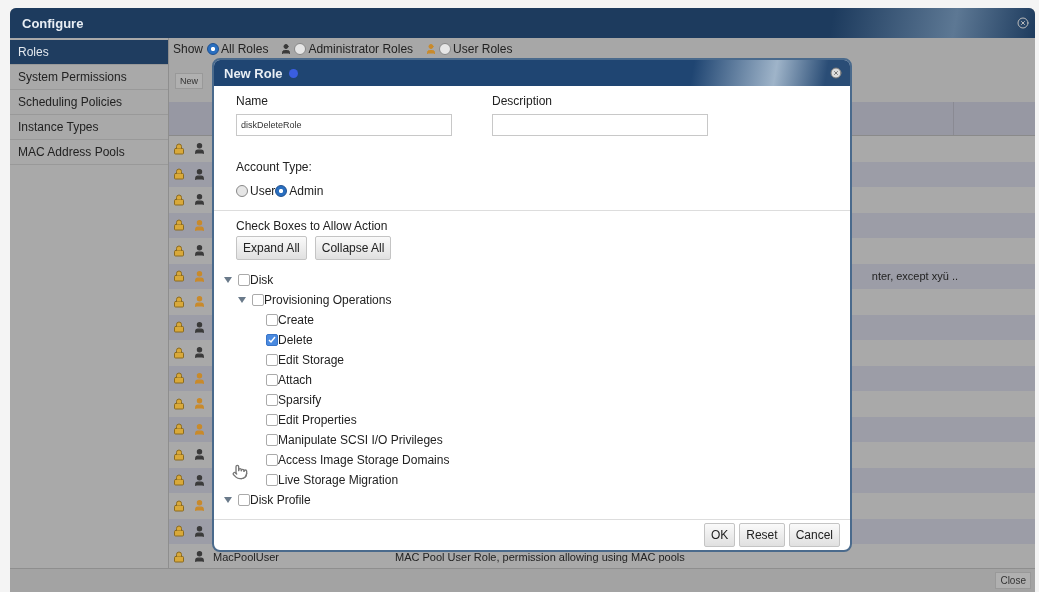  Describe the element at coordinates (364, 460) in the screenshot. I see `tree-item-label: Access Image Storage Domains` at that location.